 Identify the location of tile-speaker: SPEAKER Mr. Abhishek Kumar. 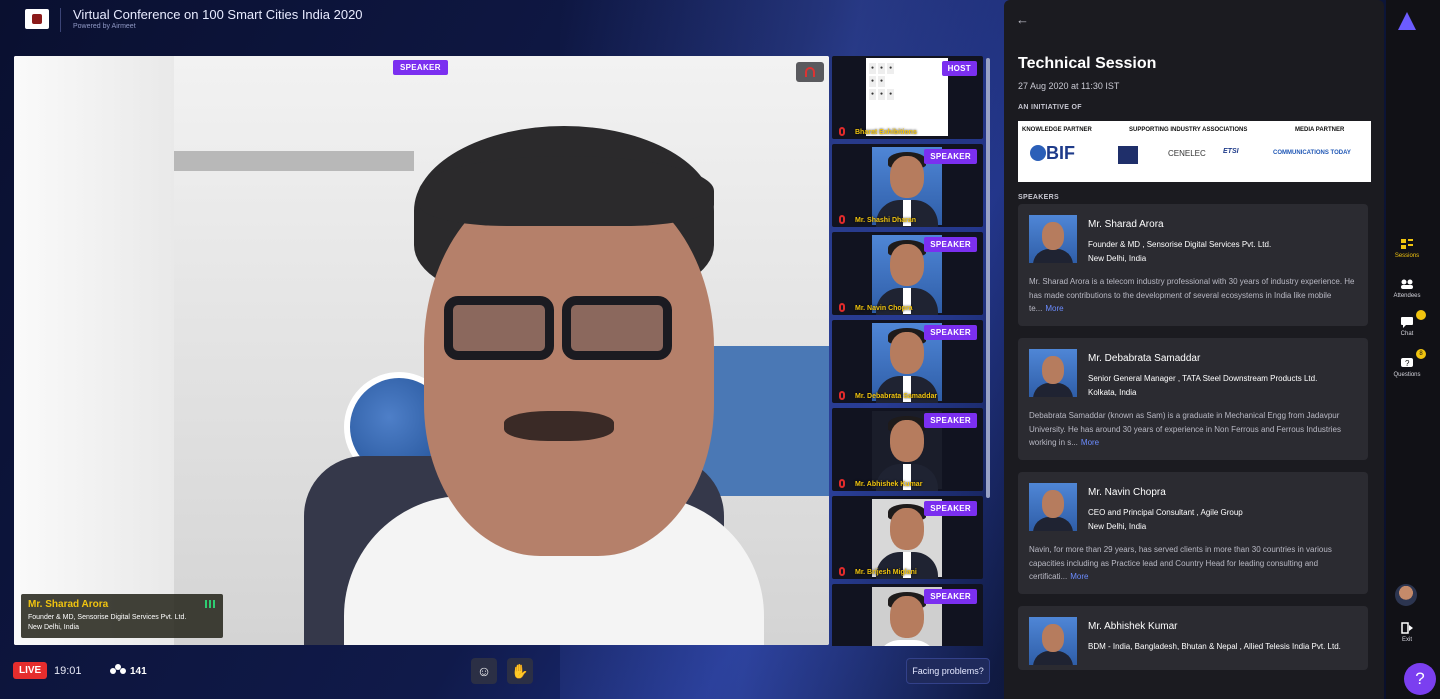
(907, 449).